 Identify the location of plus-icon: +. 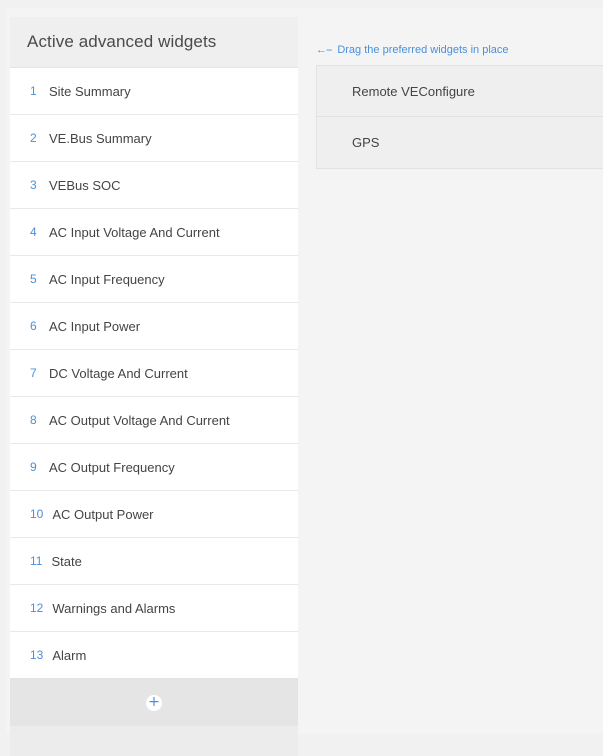
(154, 702).